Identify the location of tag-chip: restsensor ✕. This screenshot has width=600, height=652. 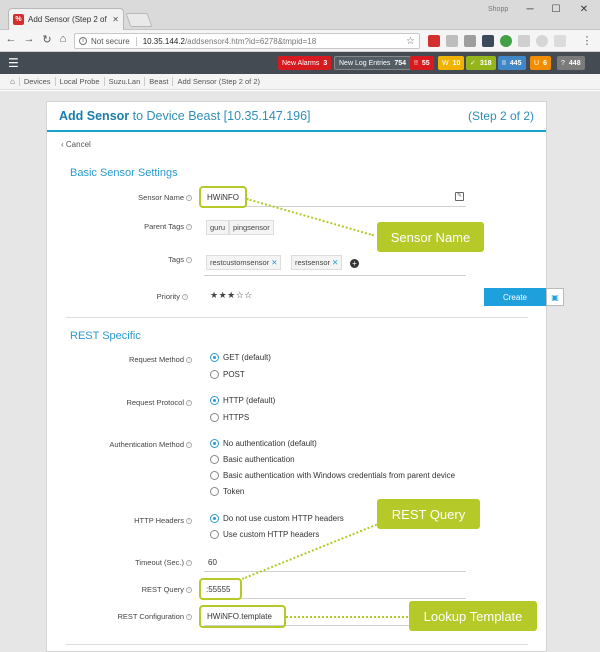
(317, 262).